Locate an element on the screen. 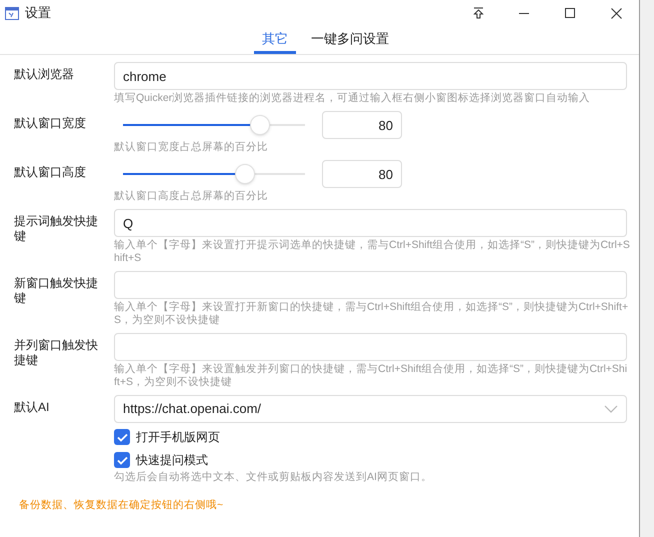 The height and width of the screenshot is (537, 654). hint-text: 输入单个【字母】来设置打开新窗口的快捷键，需与Ctrl+Shift组合使用，如选择“S”，则快捷键为Ctrl+Shift+S，为空则不设快捷键 is located at coordinates (372, 314).